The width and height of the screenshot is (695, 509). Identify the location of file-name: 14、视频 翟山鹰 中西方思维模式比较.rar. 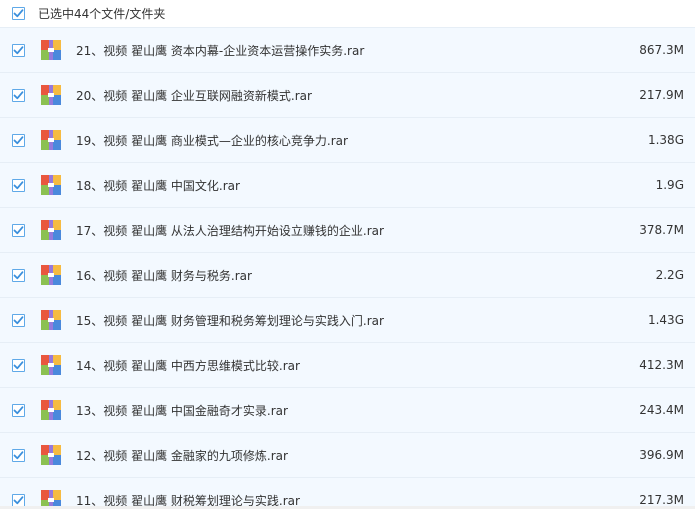
(188, 365).